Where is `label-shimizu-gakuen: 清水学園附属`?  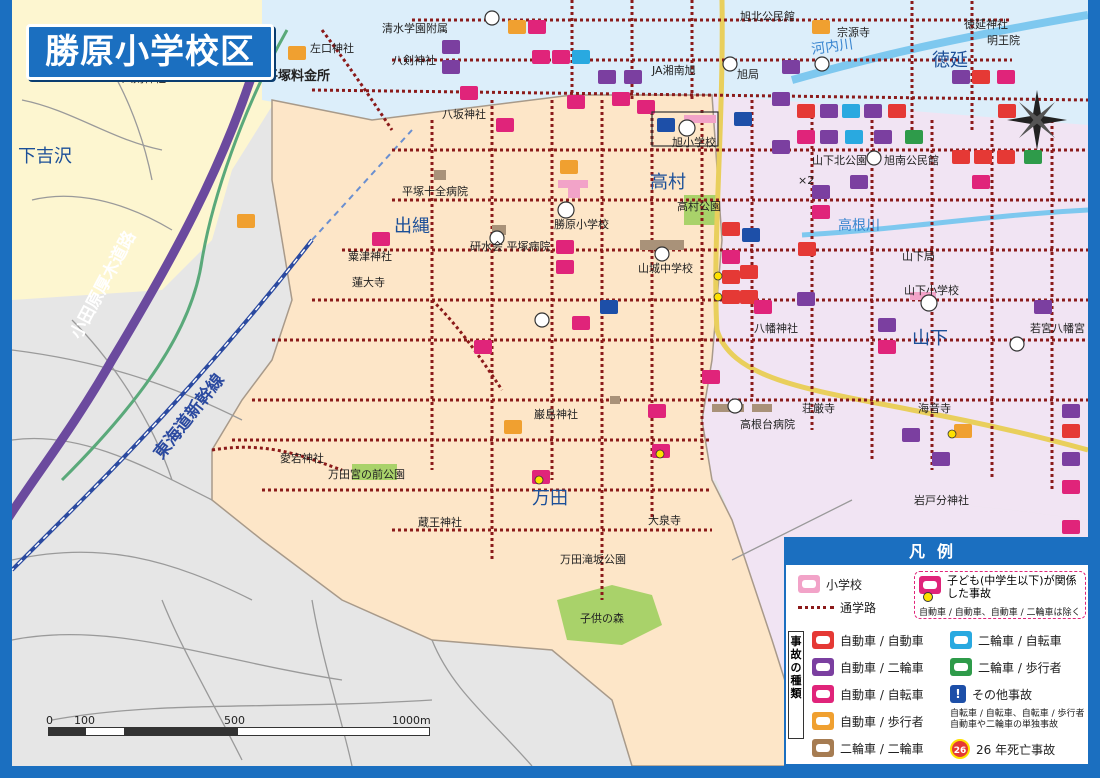 label-shimizu-gakuen: 清水学園附属 is located at coordinates (415, 28).